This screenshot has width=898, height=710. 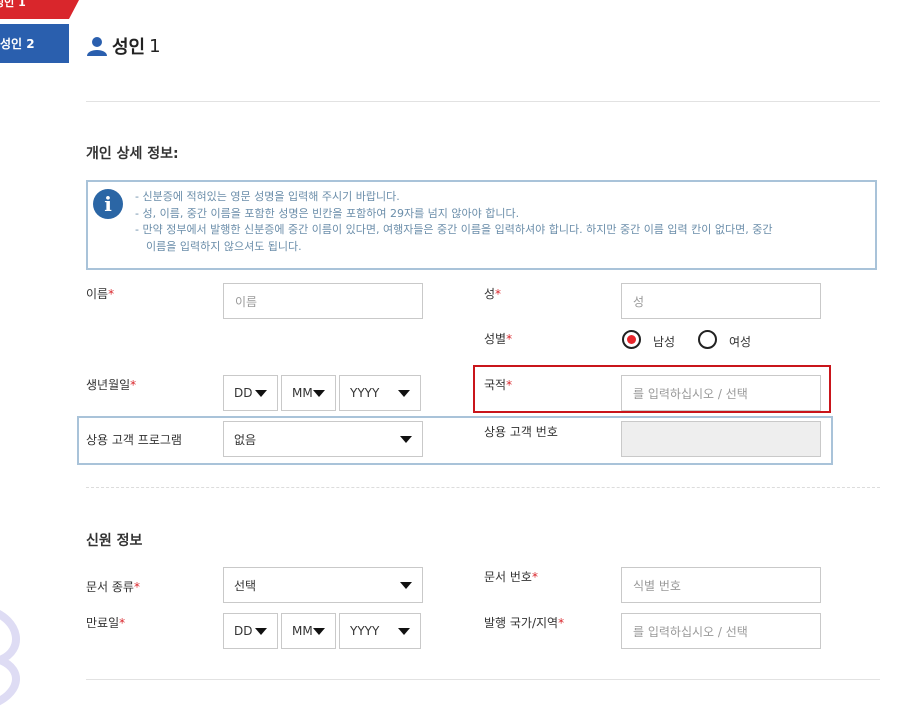 What do you see at coordinates (721, 301) in the screenshot?
I see `last-name-input: 성` at bounding box center [721, 301].